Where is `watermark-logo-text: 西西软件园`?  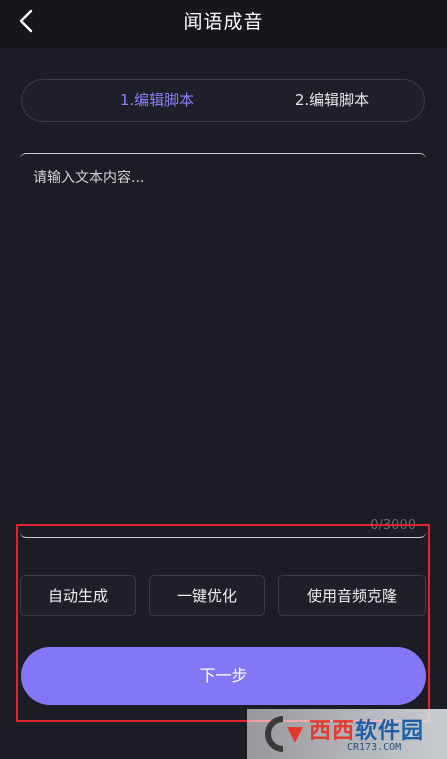
watermark-logo-text: 西西软件园 is located at coordinates (367, 731).